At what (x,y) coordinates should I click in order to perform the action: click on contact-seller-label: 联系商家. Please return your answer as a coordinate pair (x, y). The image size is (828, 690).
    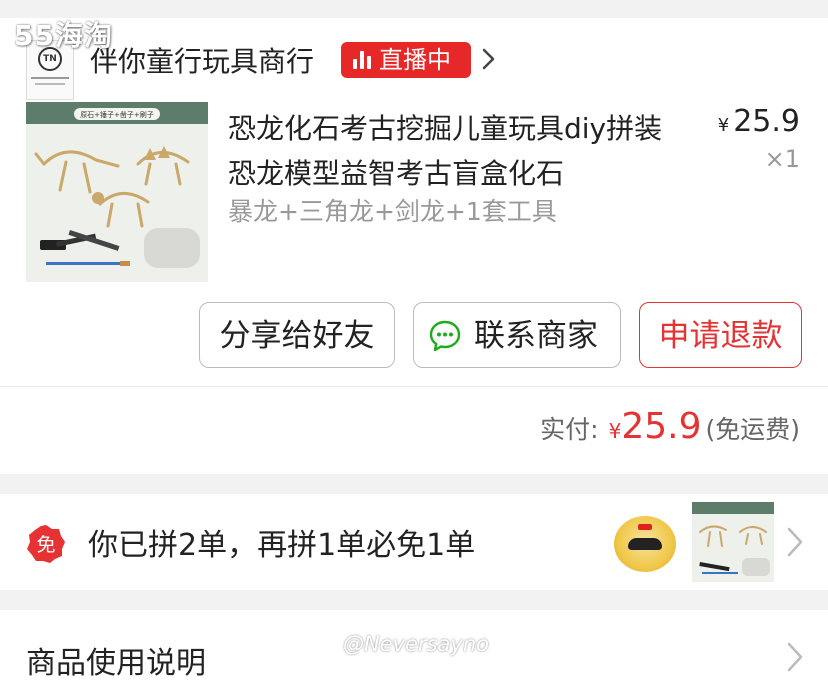
    Looking at the image, I should click on (536, 336).